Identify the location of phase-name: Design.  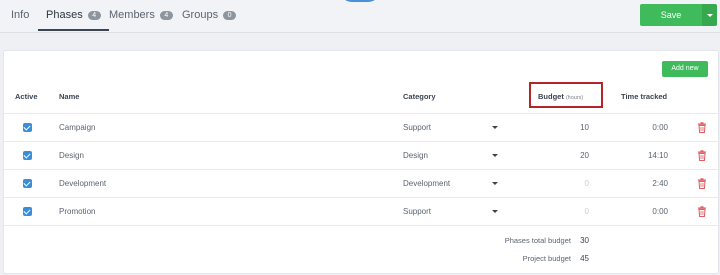
(71, 155).